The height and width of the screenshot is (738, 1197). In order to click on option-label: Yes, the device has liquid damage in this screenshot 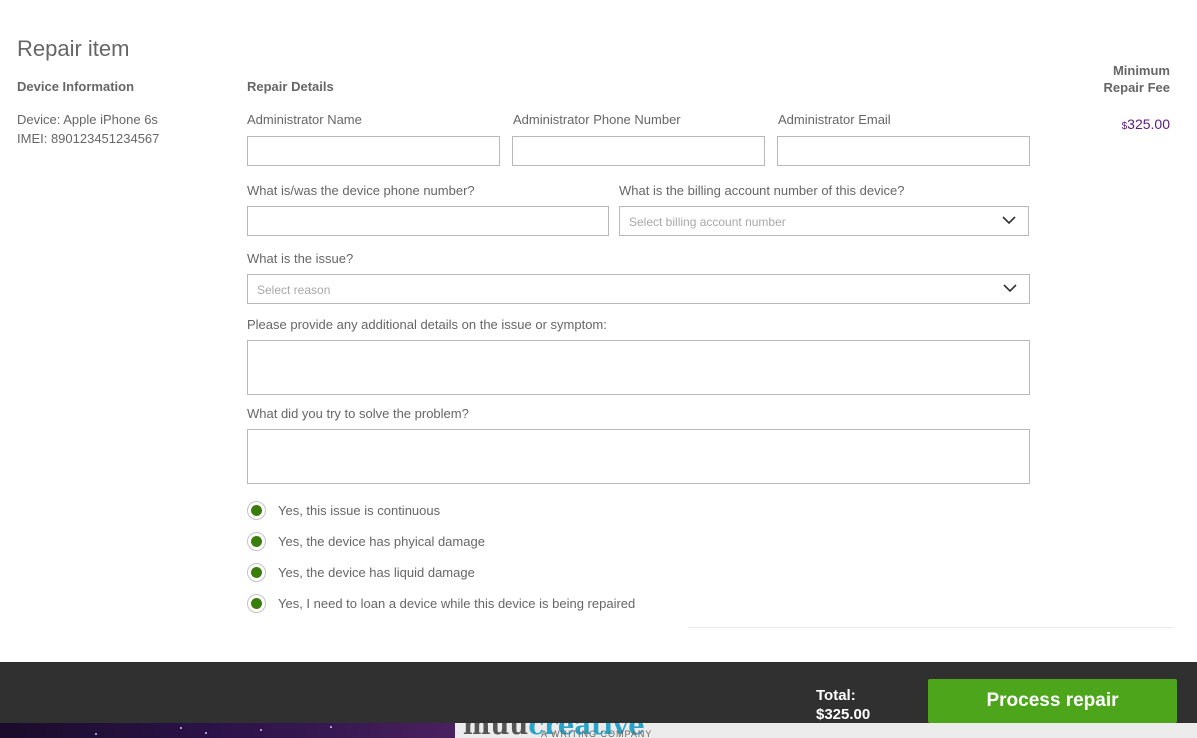, I will do `click(376, 572)`.